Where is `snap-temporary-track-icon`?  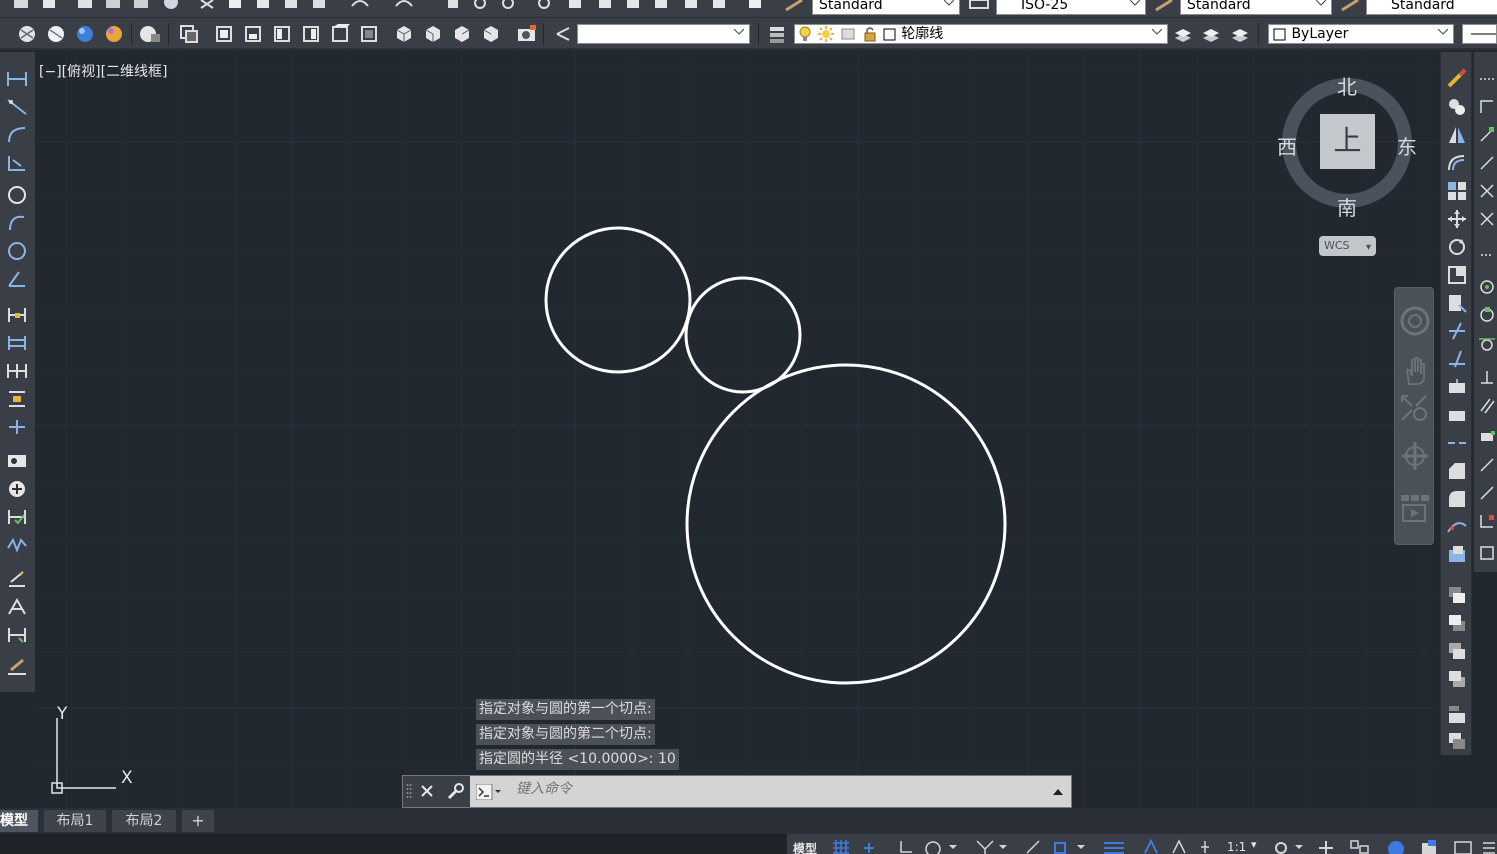 snap-temporary-track-icon is located at coordinates (1487, 79).